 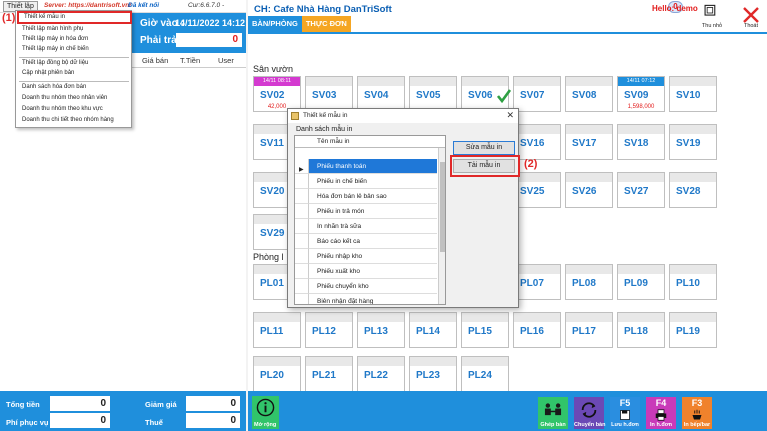 What do you see at coordinates (213, 420) in the screenshot?
I see `tax-value: 0` at bounding box center [213, 420].